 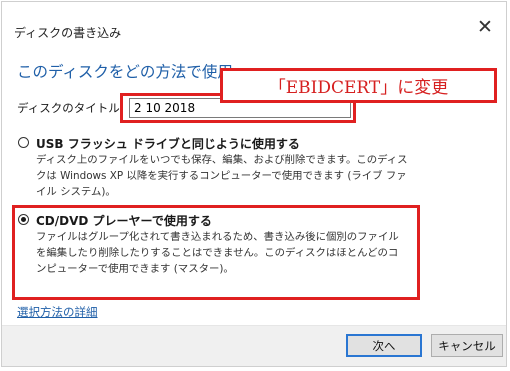 I want to click on selection-details-link: 選択方法の詳細, so click(x=57, y=312).